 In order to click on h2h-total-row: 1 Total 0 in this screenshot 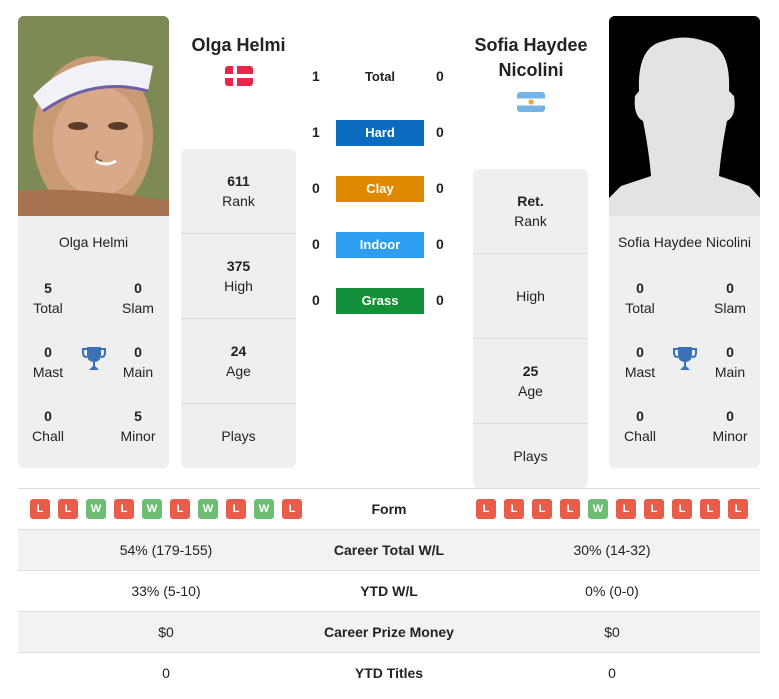, I will do `click(380, 77)`.